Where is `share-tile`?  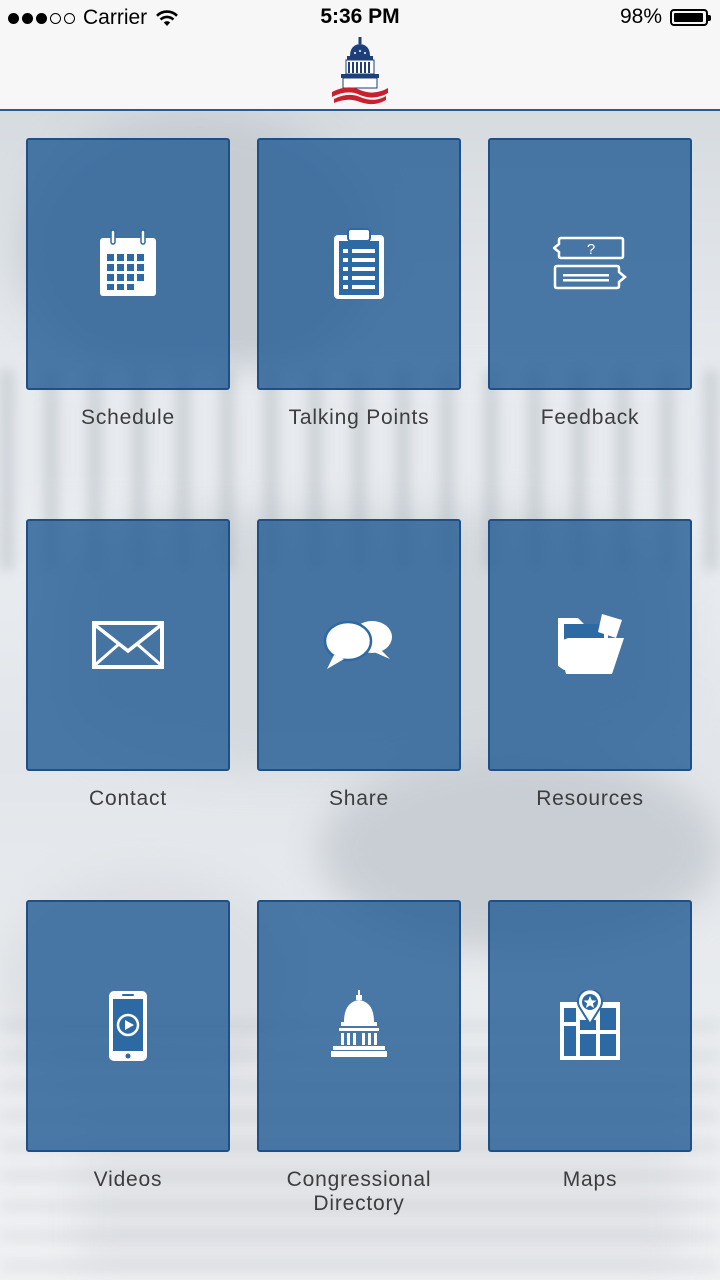
share-tile is located at coordinates (359, 645).